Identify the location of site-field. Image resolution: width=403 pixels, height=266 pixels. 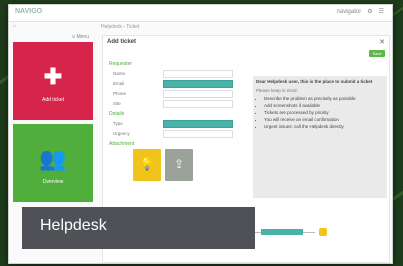
(198, 103).